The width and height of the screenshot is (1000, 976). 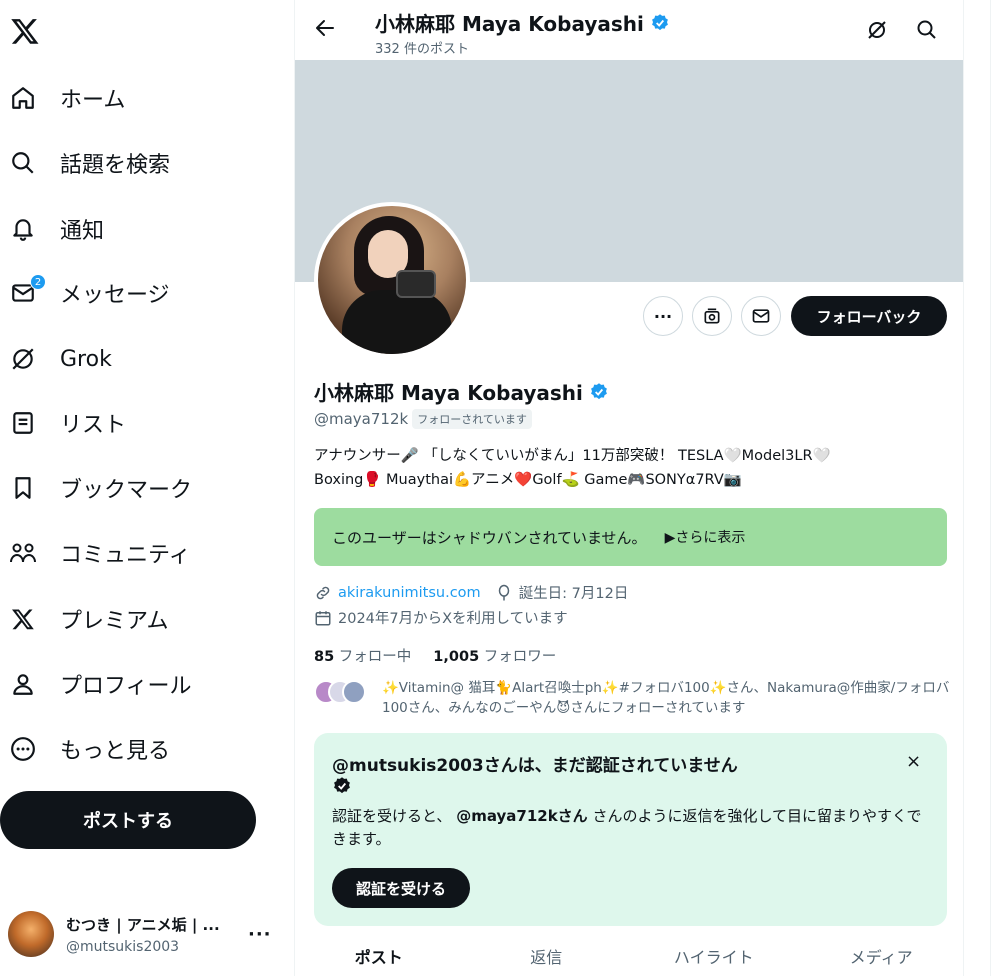 I want to click on link-icon, so click(x=323, y=592).